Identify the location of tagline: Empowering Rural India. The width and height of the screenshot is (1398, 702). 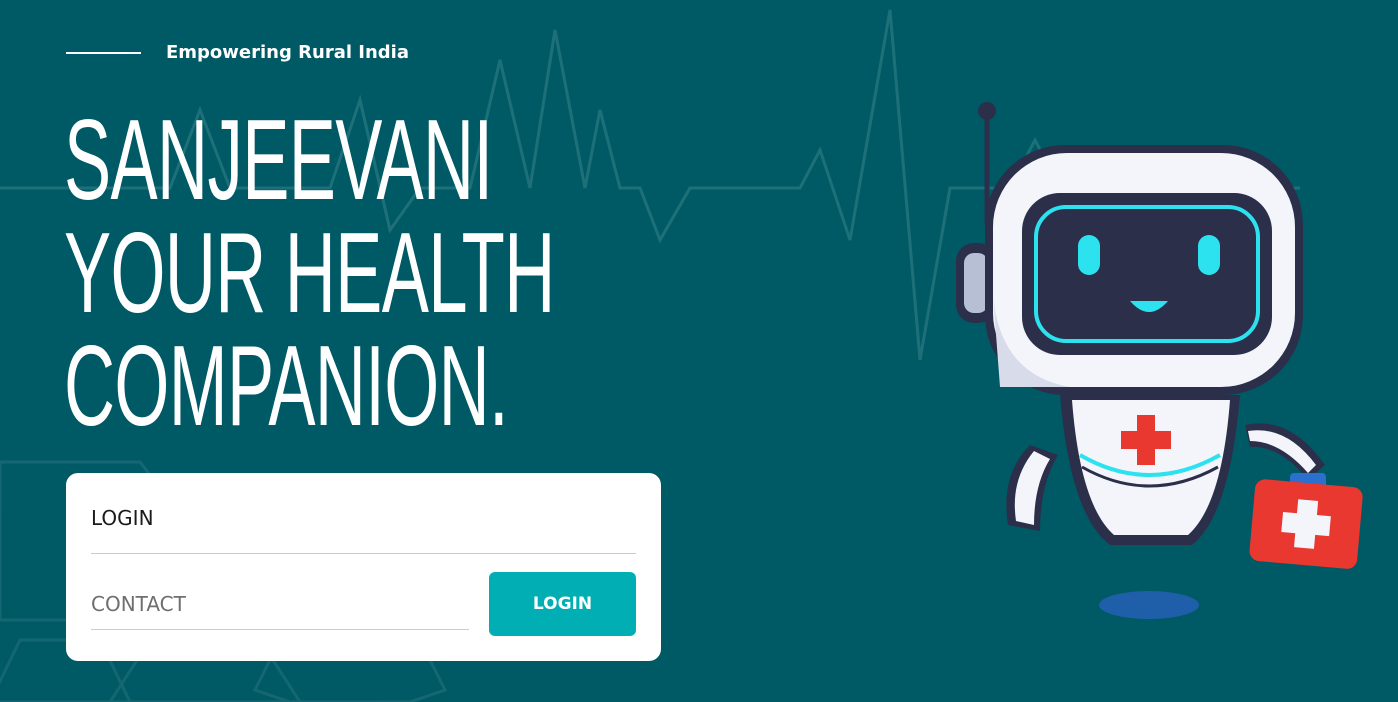
(237, 52).